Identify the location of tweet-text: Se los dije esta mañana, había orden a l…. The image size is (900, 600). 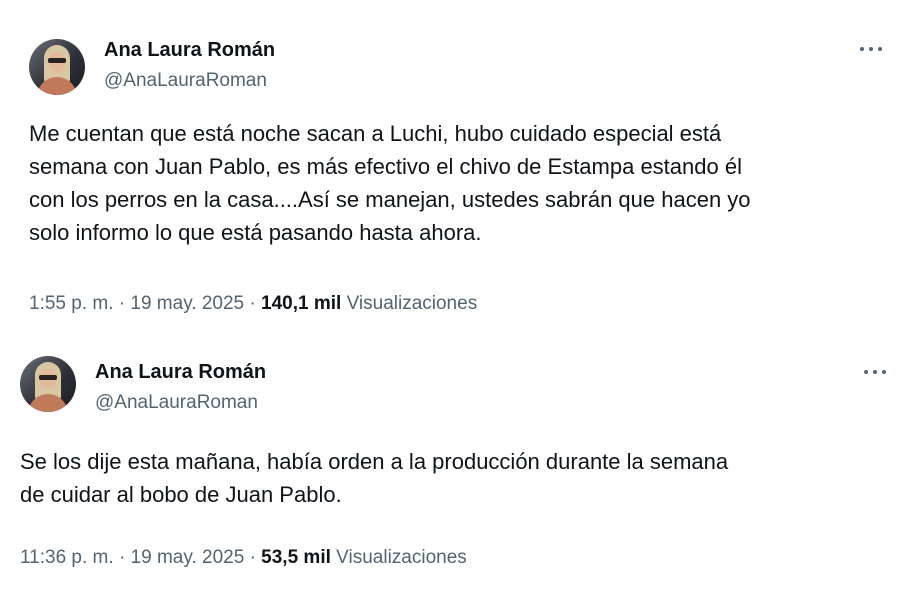
(374, 478).